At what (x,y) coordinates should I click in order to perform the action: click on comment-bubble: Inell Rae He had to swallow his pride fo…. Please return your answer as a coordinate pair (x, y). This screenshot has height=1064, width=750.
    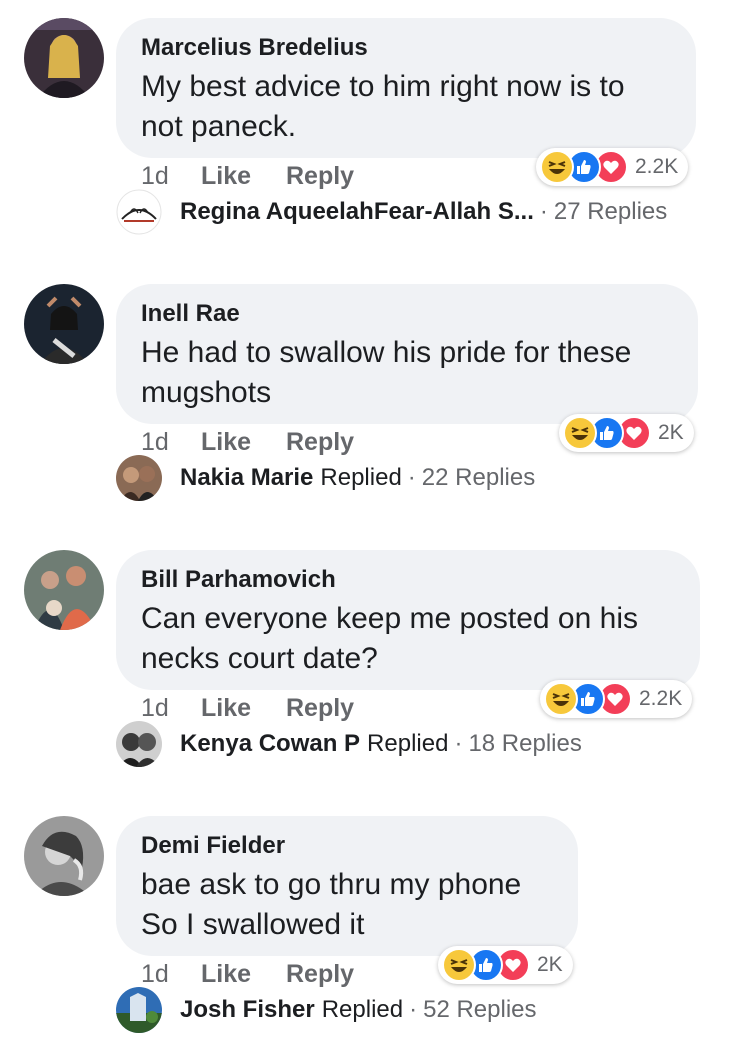
    Looking at the image, I should click on (407, 354).